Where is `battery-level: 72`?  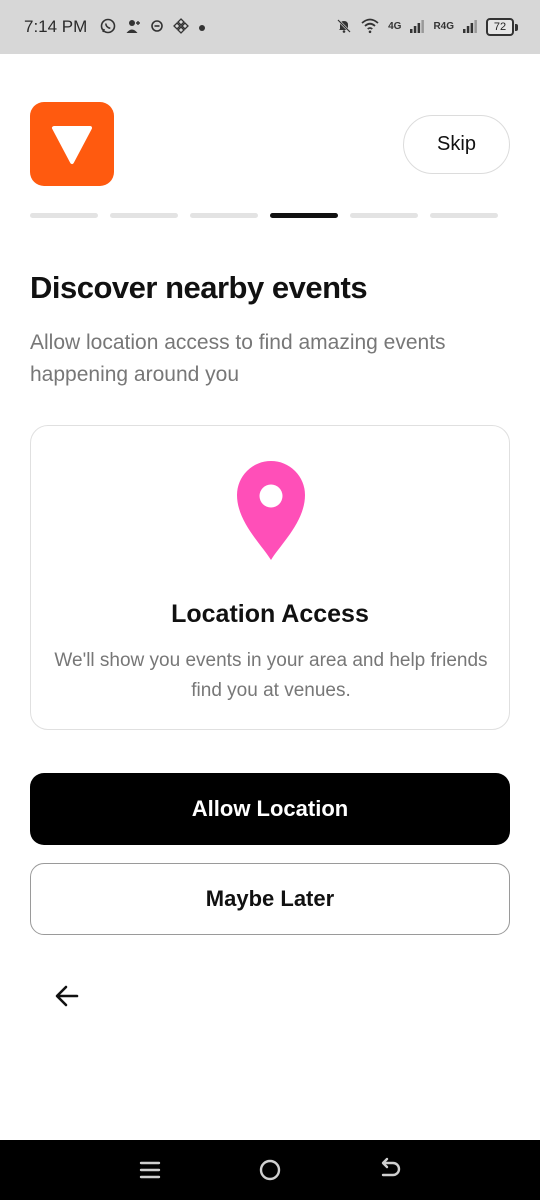 battery-level: 72 is located at coordinates (500, 27).